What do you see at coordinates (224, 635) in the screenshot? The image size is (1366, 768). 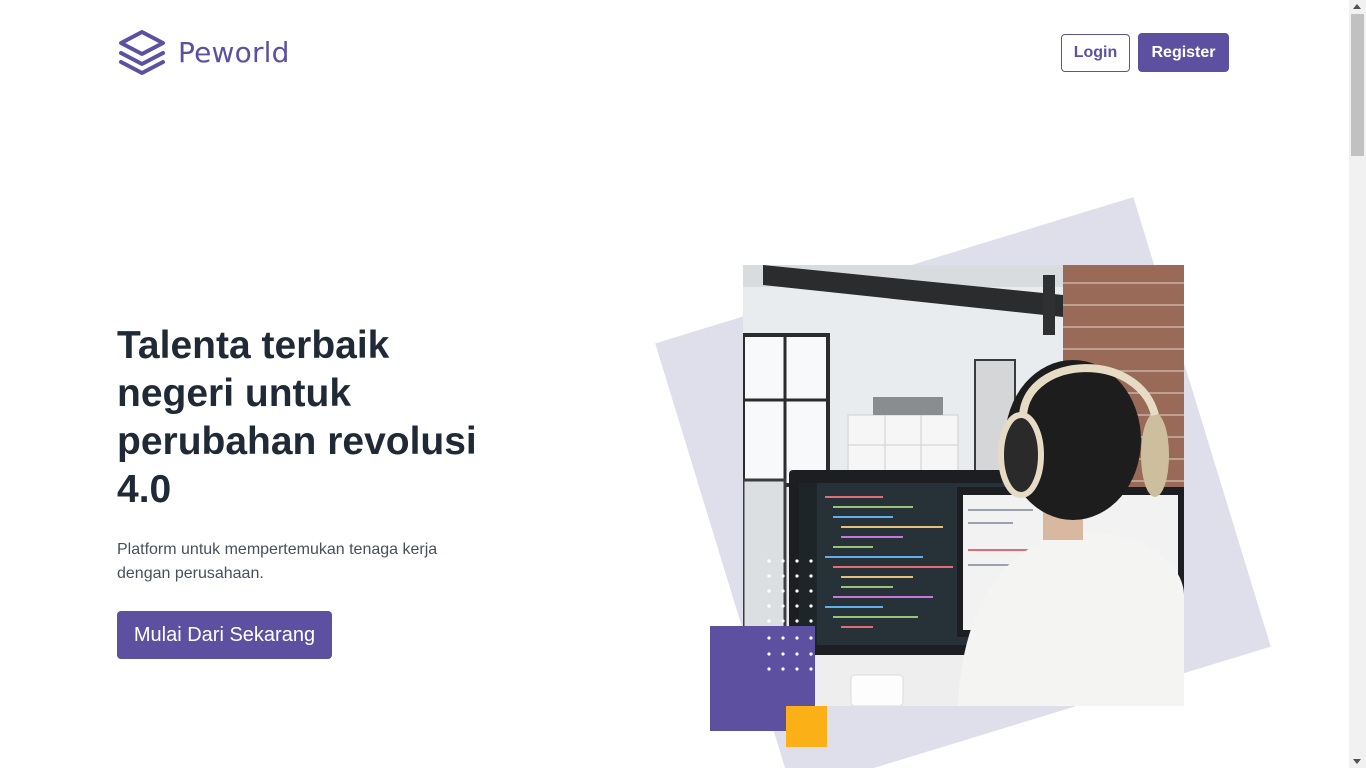 I see `get-started-button: Mulai Dari Sekarang` at bounding box center [224, 635].